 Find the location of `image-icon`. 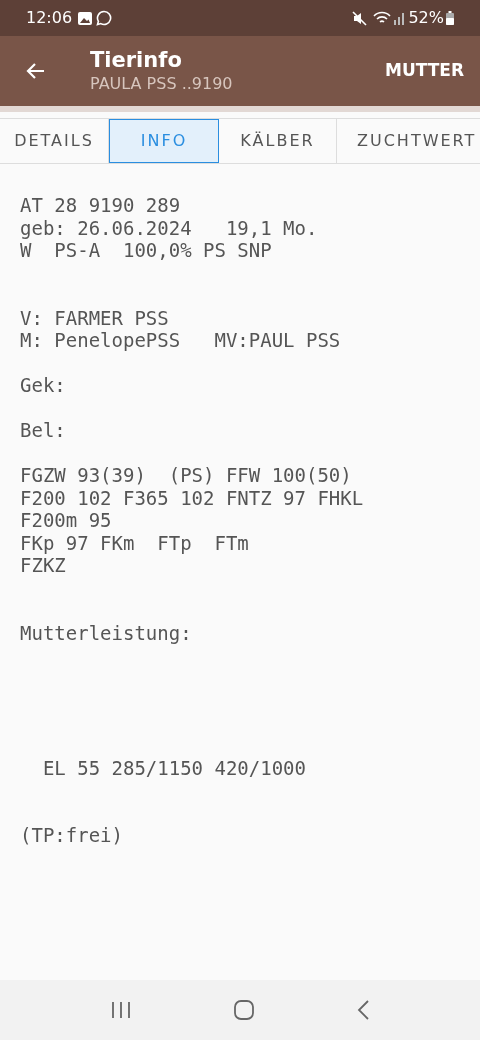

image-icon is located at coordinates (85, 18).